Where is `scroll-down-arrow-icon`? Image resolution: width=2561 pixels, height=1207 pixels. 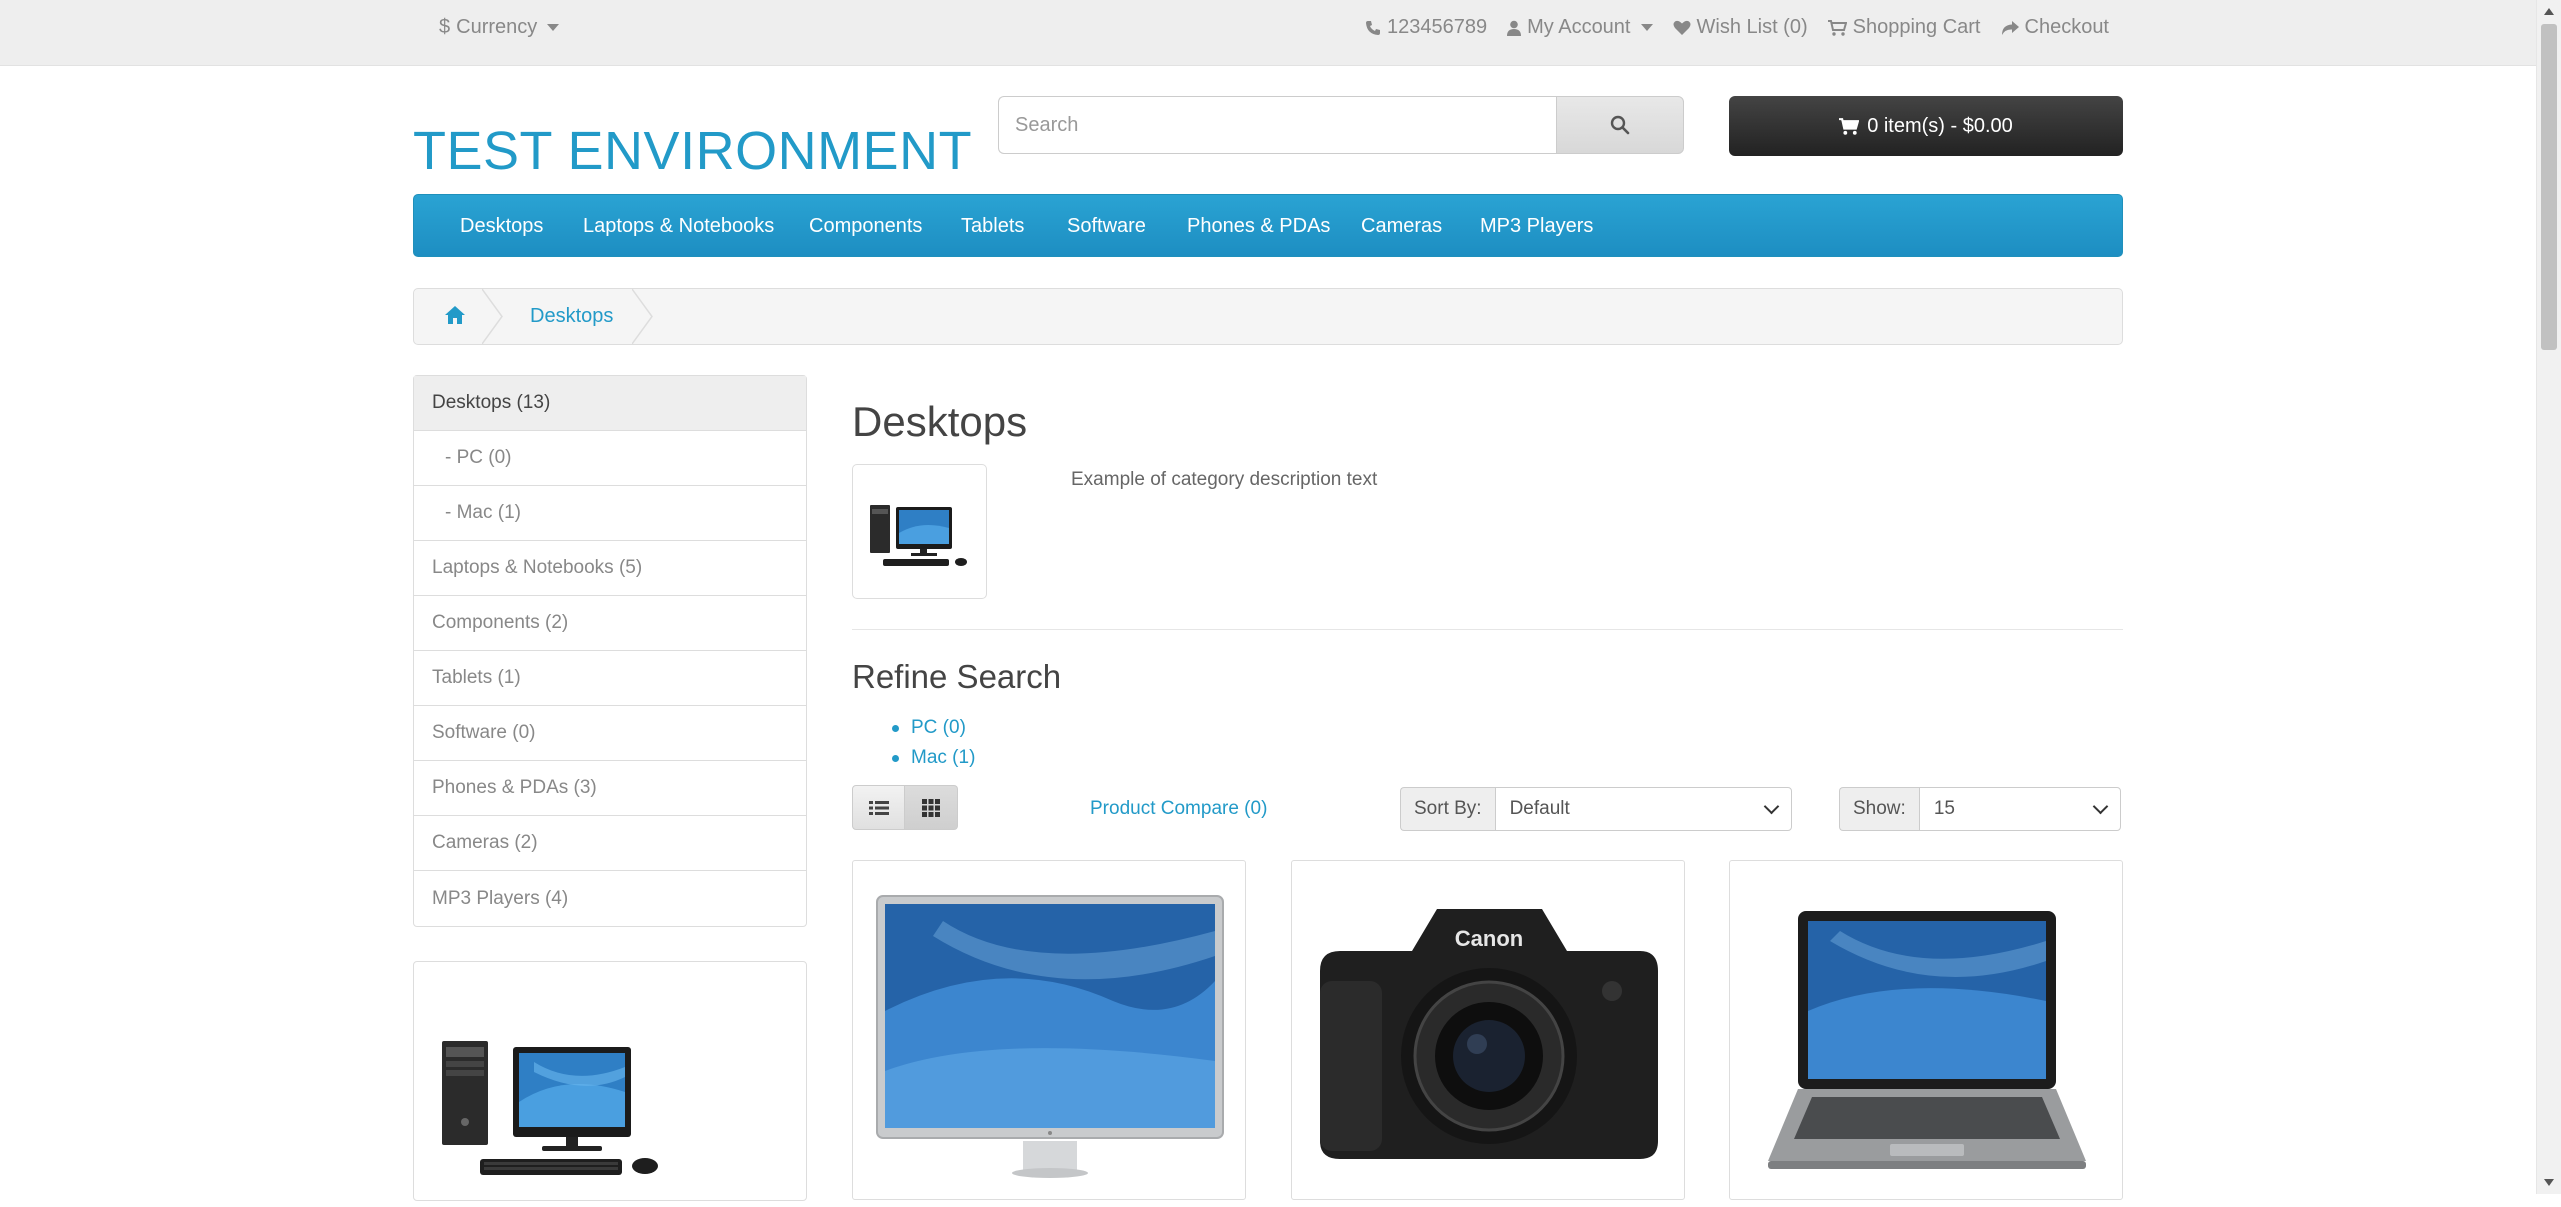
scroll-down-arrow-icon is located at coordinates (2549, 1182).